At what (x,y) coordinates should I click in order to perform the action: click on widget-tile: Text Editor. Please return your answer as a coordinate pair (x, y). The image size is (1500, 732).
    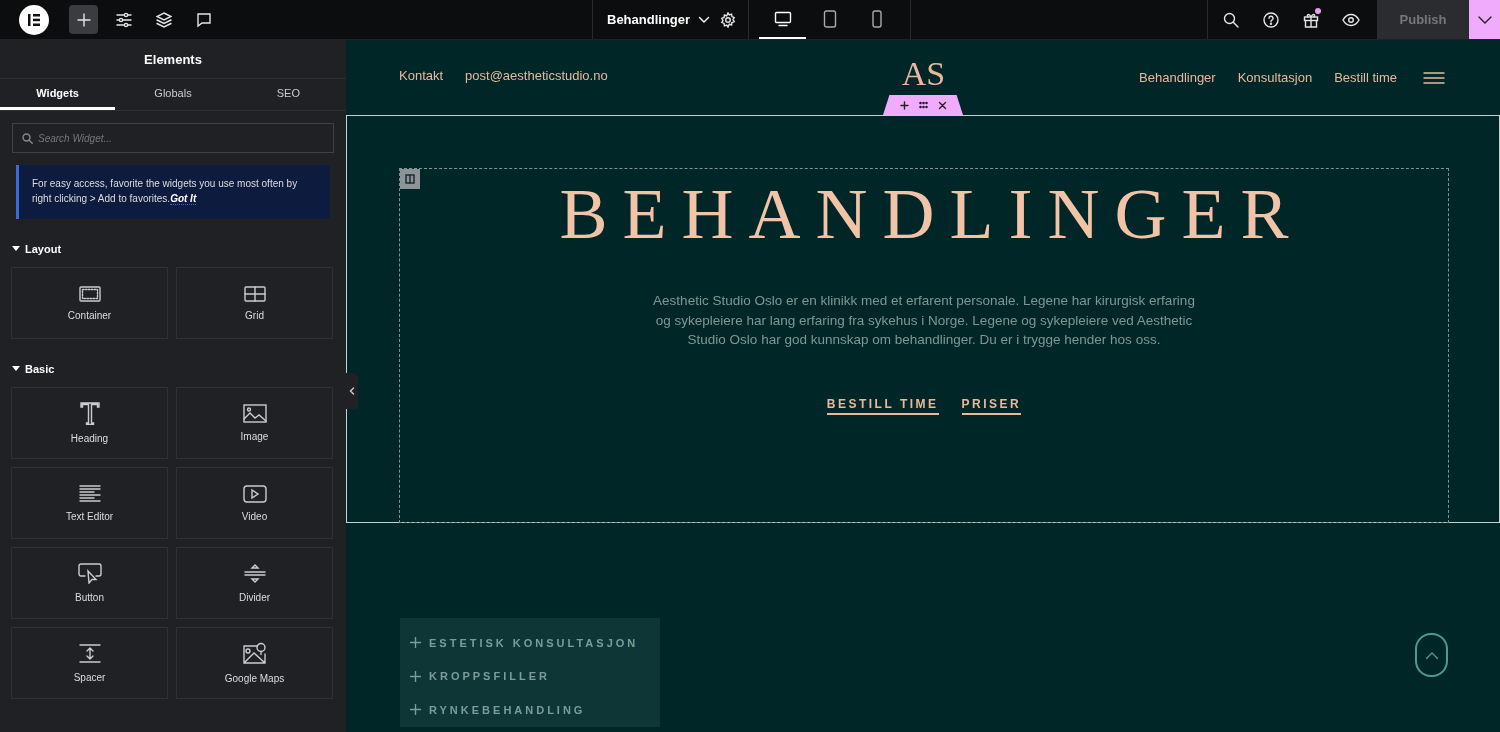
    Looking at the image, I should click on (89, 503).